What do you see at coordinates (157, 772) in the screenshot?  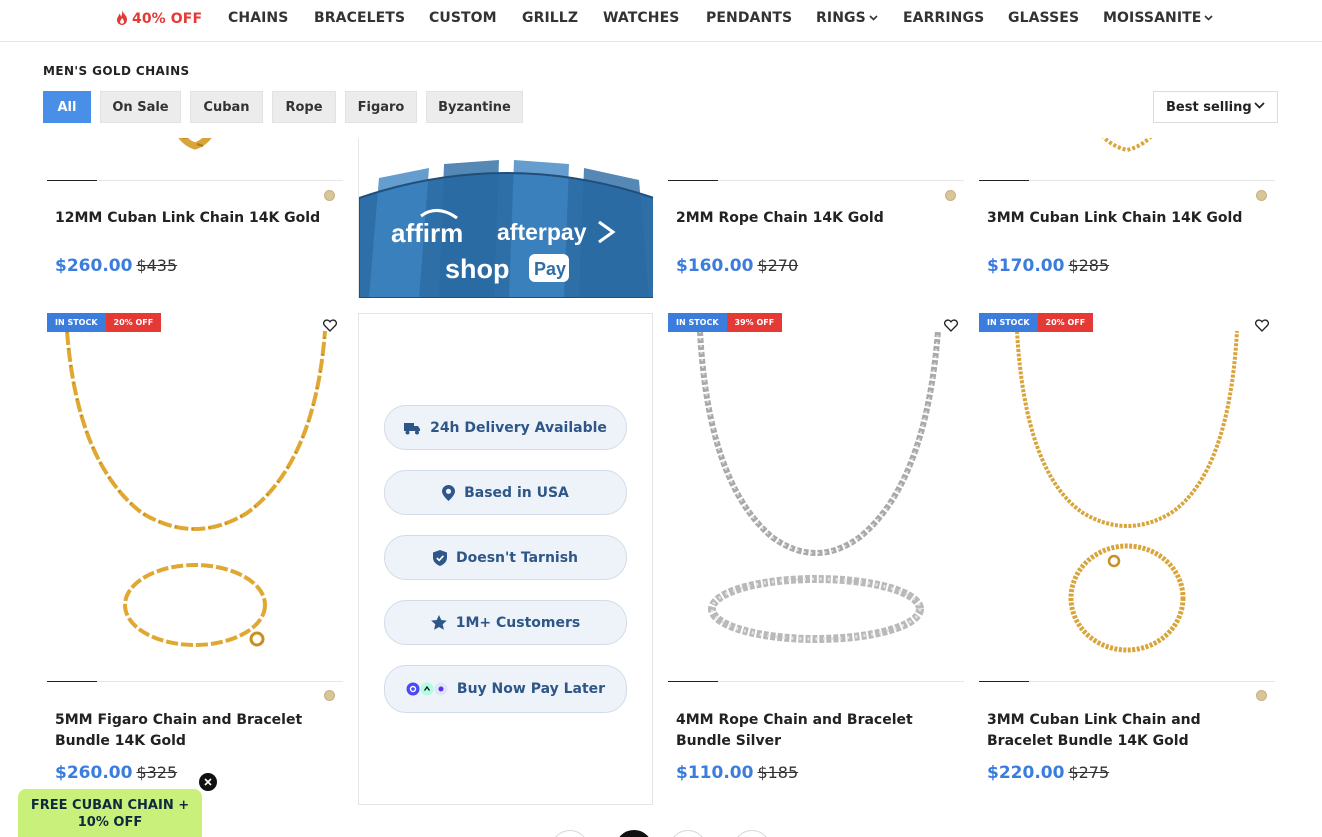 I see `compare-price: $325` at bounding box center [157, 772].